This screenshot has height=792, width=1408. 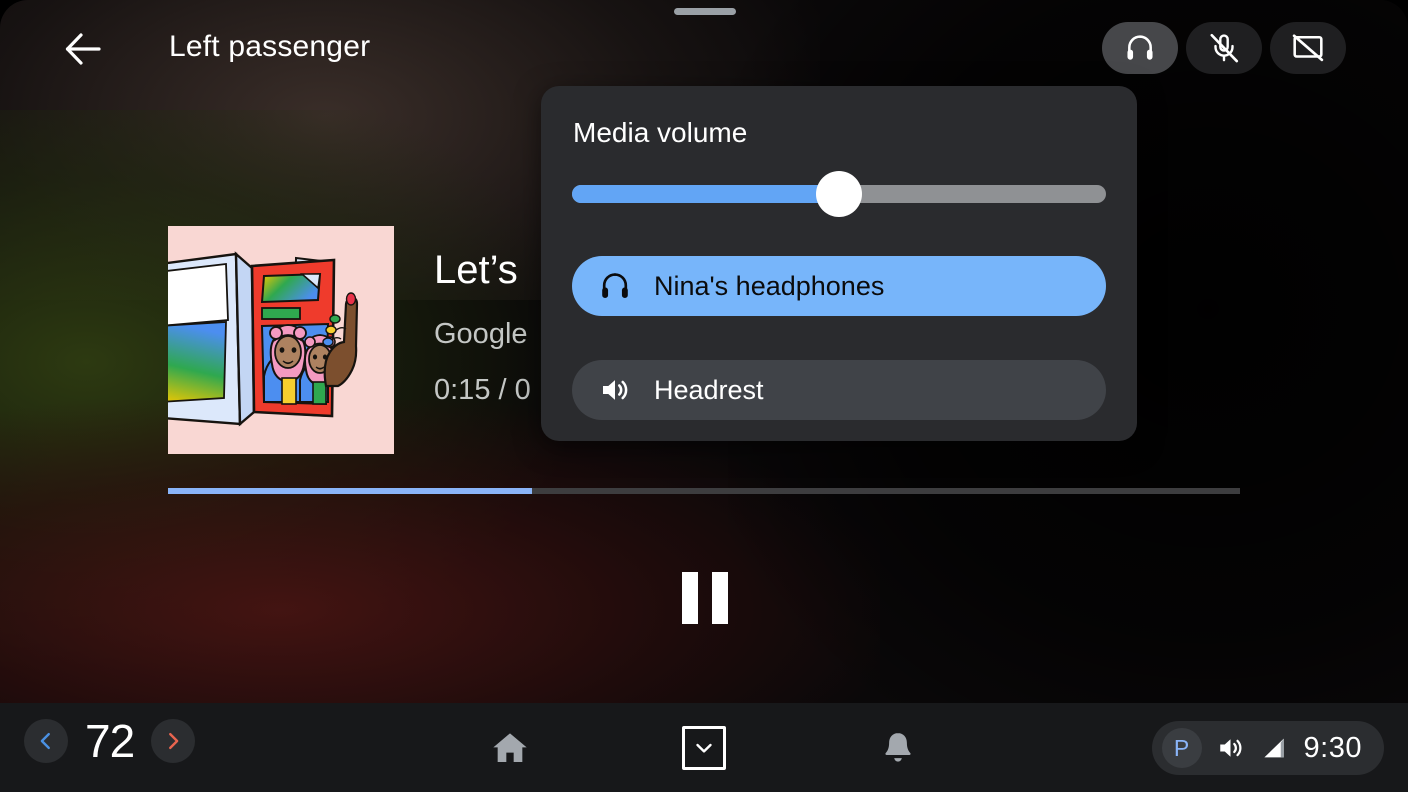 I want to click on home-button, so click(x=510, y=748).